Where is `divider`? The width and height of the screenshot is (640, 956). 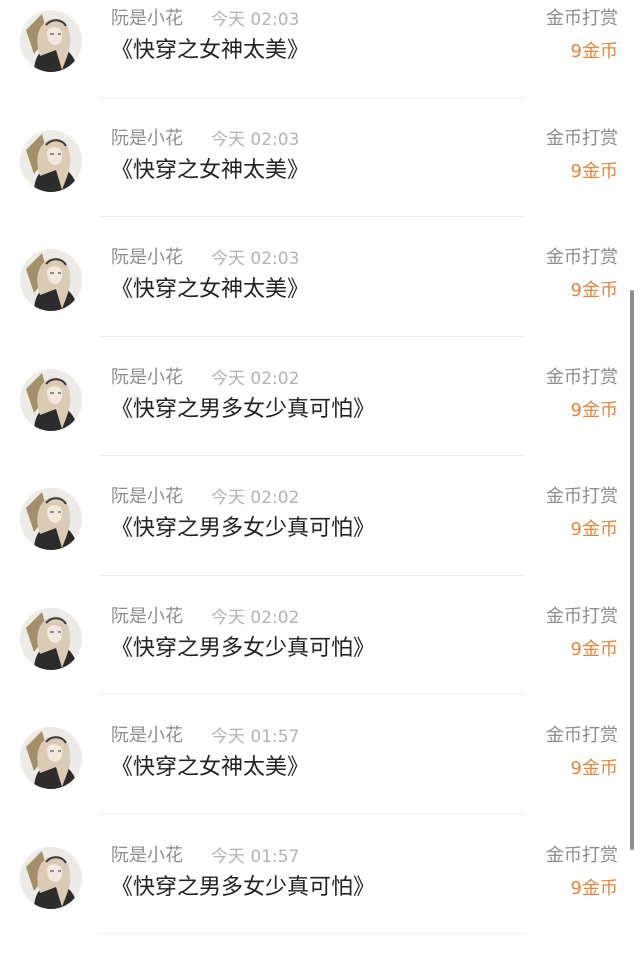 divider is located at coordinates (312, 933).